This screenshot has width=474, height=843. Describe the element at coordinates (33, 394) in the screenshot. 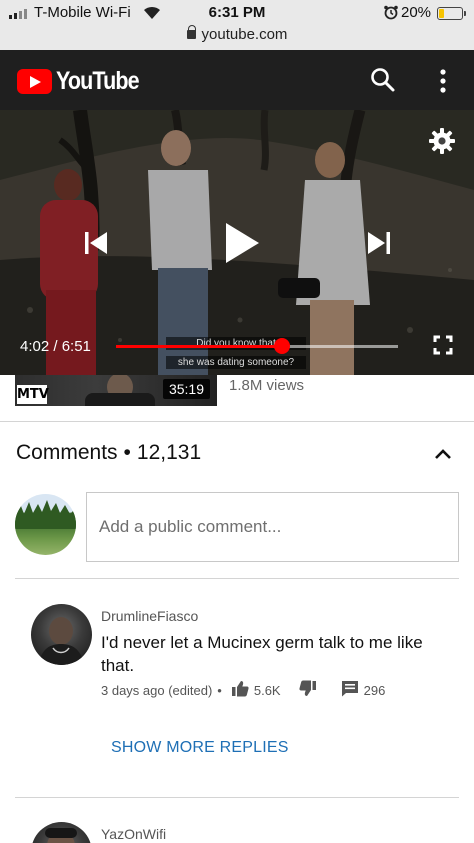

I see `mtv-logo: MTV` at that location.